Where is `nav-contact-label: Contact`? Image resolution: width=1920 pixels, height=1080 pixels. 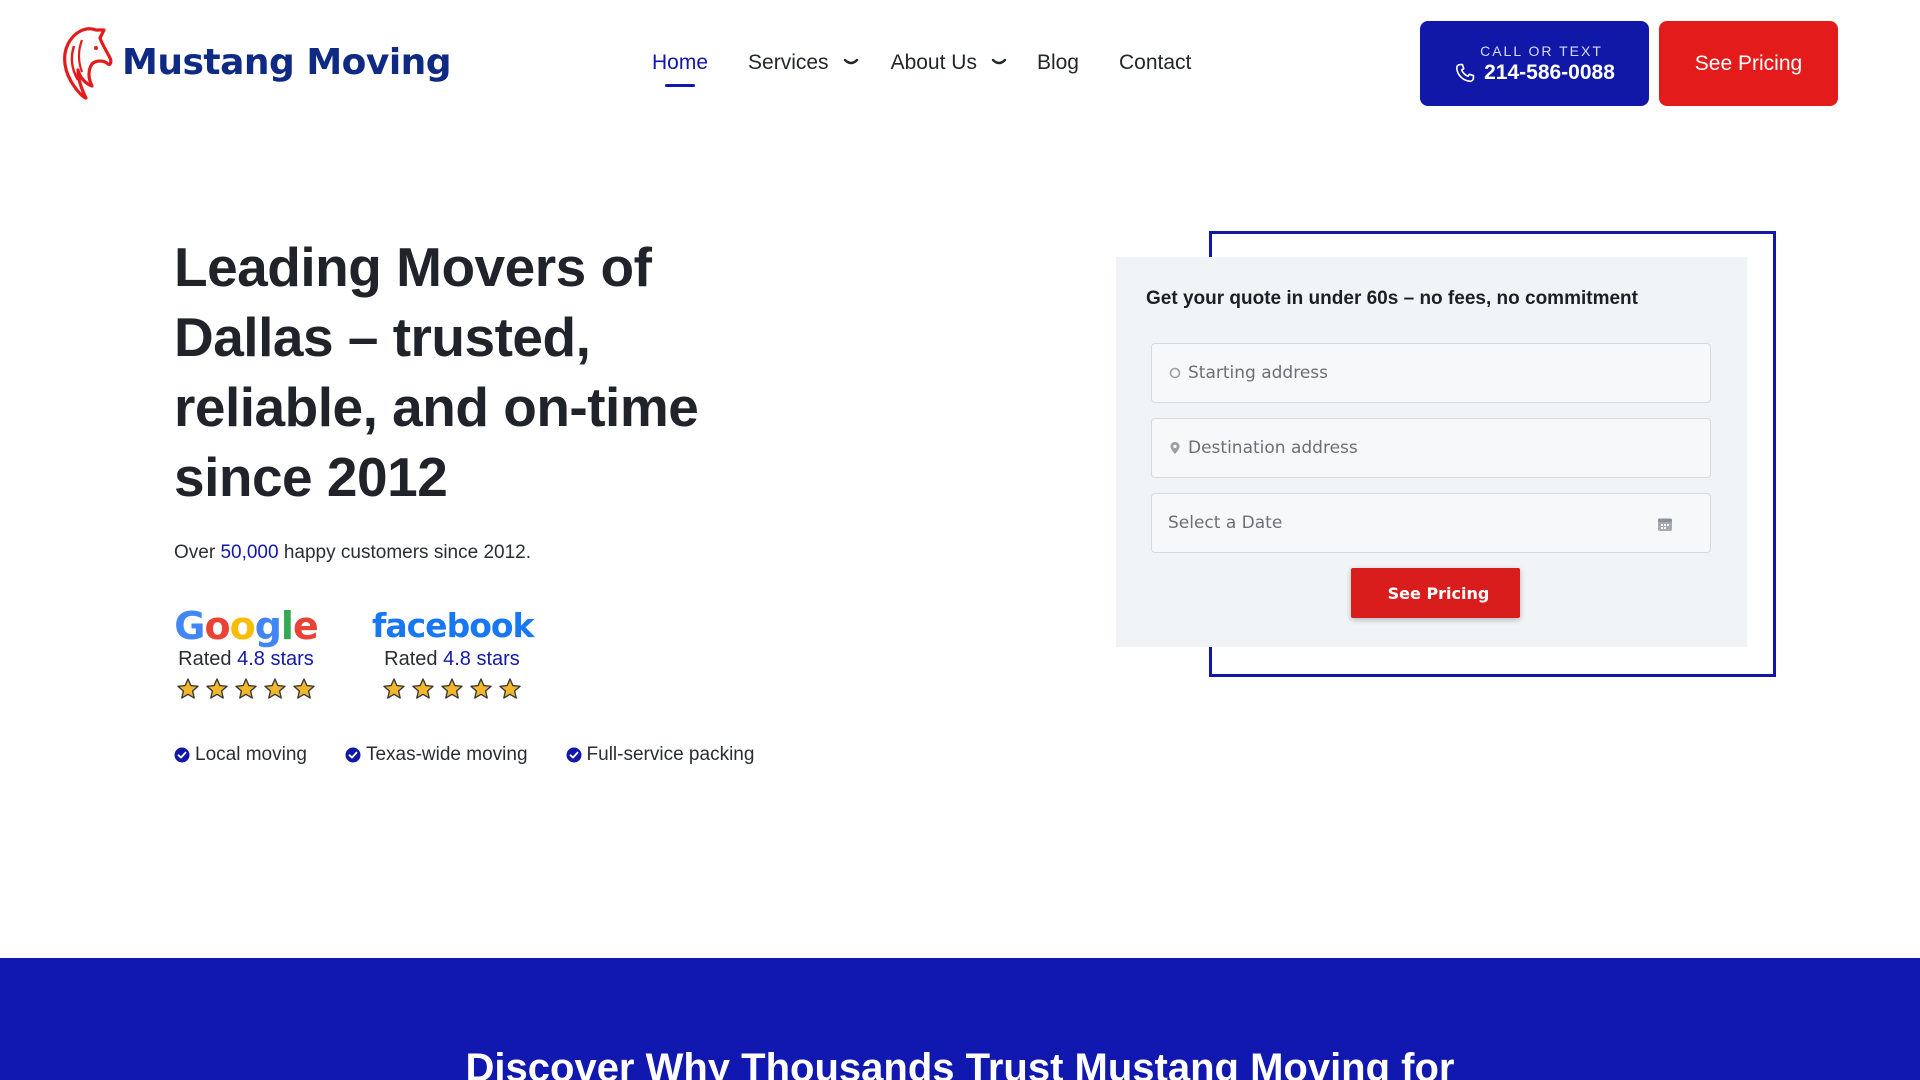
nav-contact-label: Contact is located at coordinates (1155, 62).